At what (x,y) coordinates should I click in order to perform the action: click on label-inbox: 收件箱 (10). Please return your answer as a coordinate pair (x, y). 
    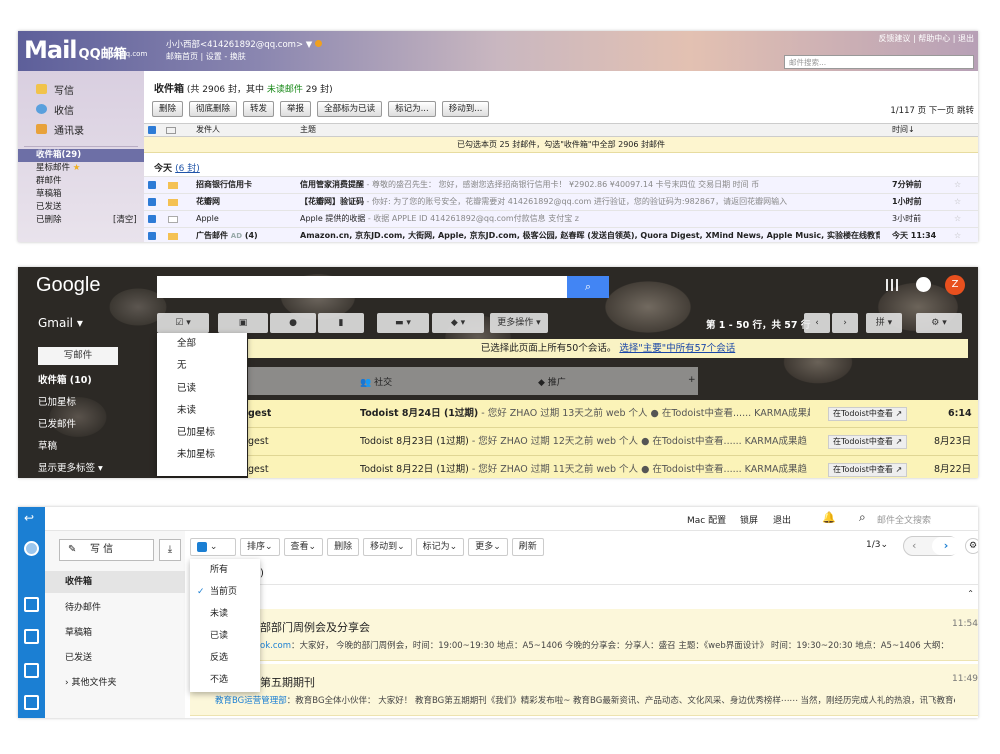
    Looking at the image, I should click on (70, 383).